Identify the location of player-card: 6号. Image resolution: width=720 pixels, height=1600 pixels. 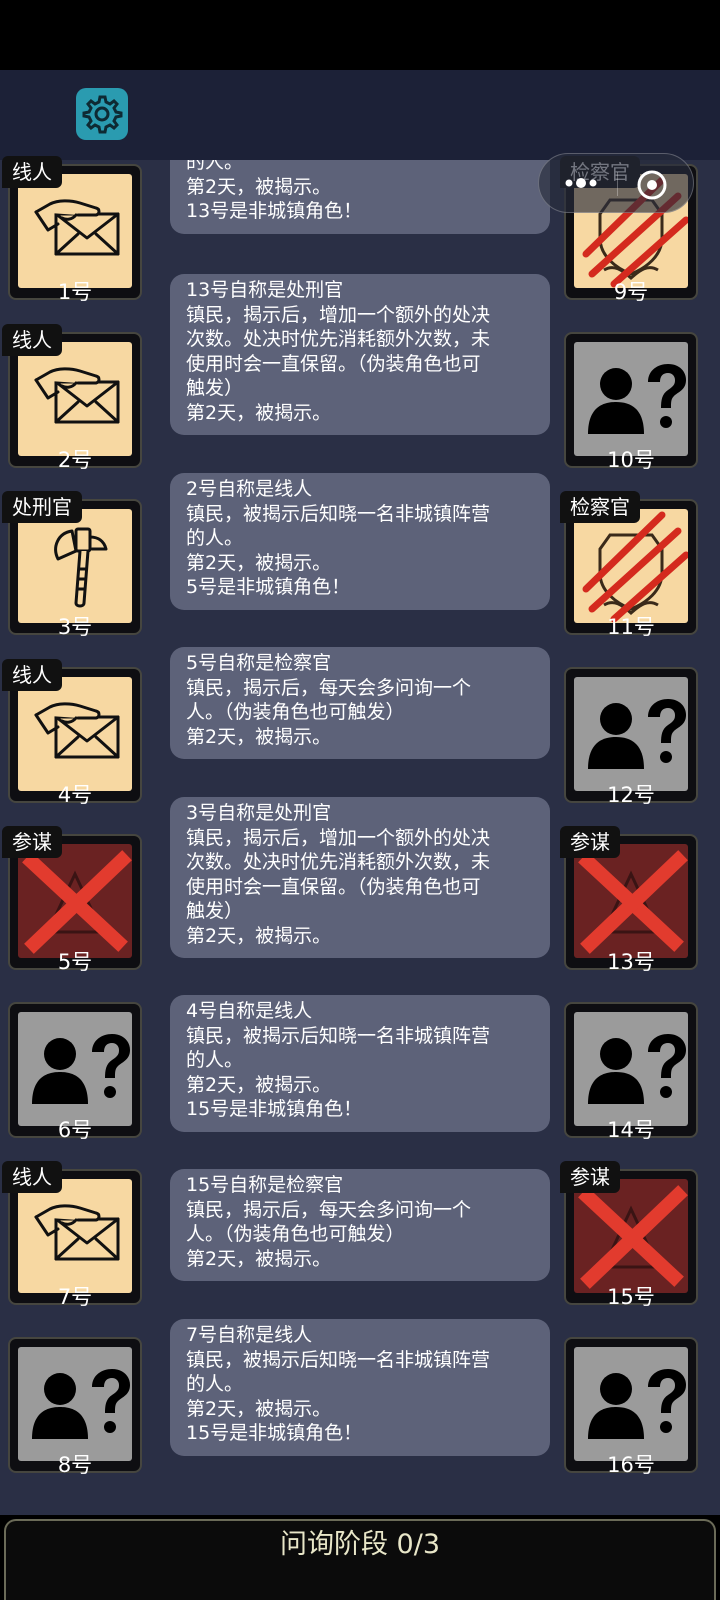
(75, 1072).